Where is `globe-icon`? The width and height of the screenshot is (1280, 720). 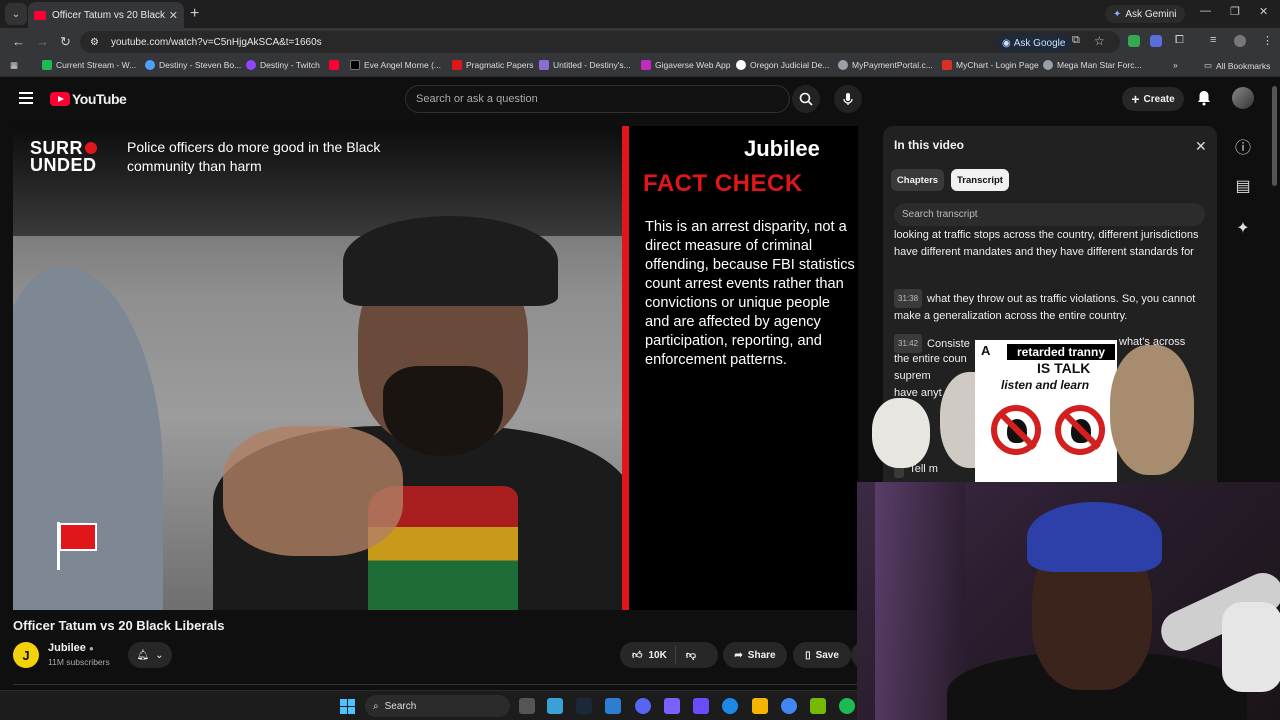 globe-icon is located at coordinates (1048, 65).